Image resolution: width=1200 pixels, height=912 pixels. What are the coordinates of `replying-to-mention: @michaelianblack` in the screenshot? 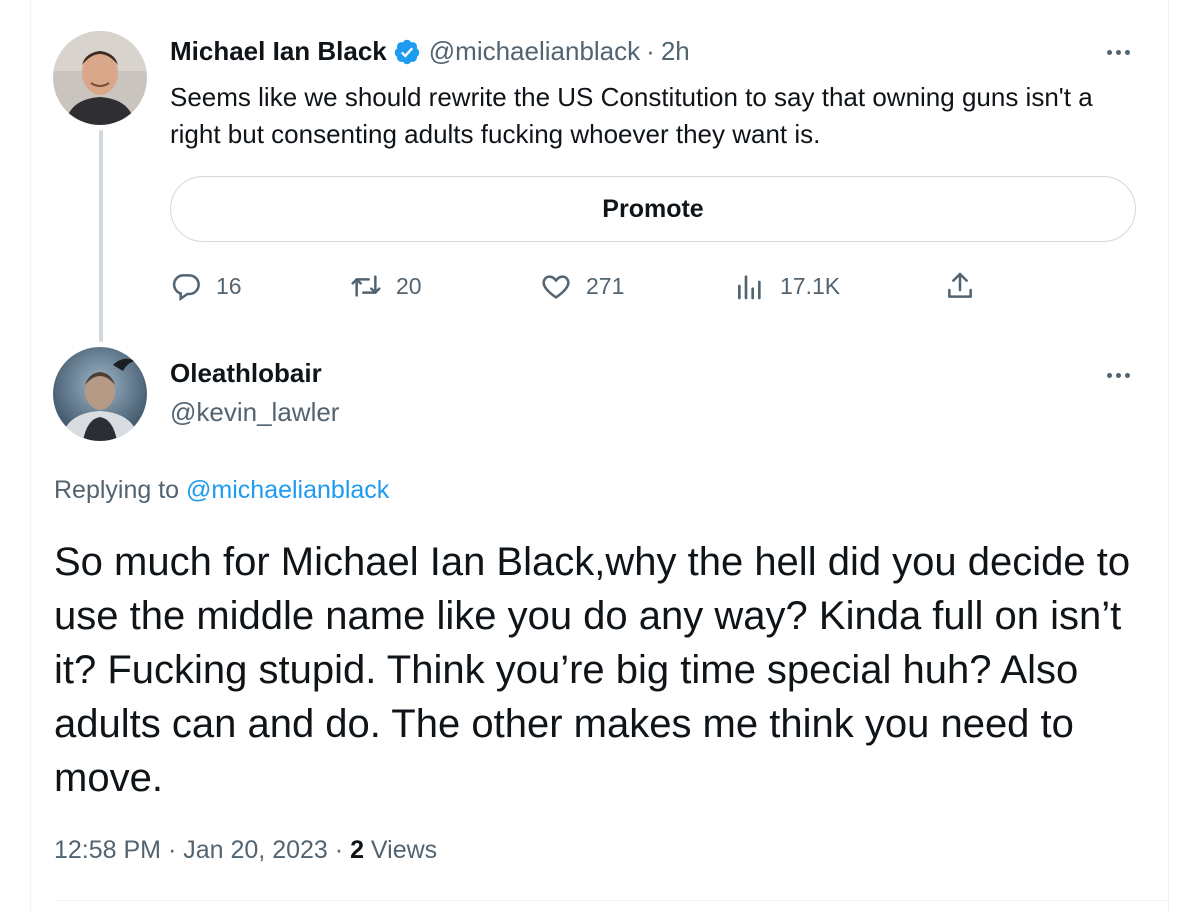 It's located at (287, 490).